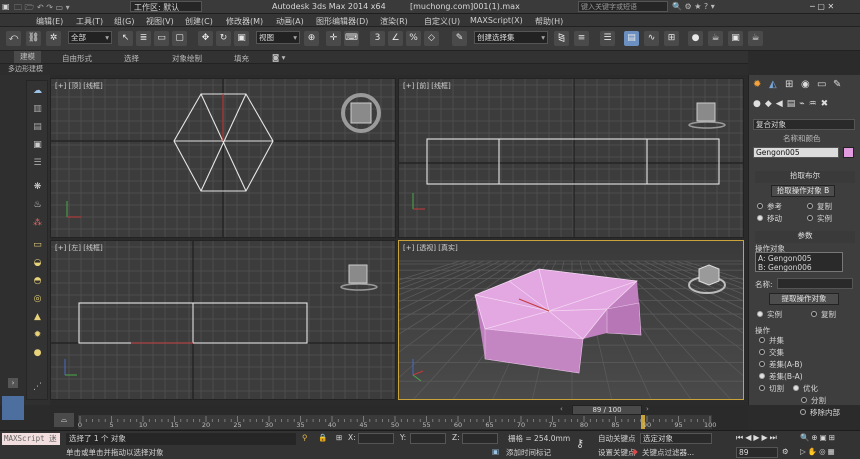 This screenshot has height=459, width=860. I want to click on mini-curve-icon: ⌓, so click(64, 420).